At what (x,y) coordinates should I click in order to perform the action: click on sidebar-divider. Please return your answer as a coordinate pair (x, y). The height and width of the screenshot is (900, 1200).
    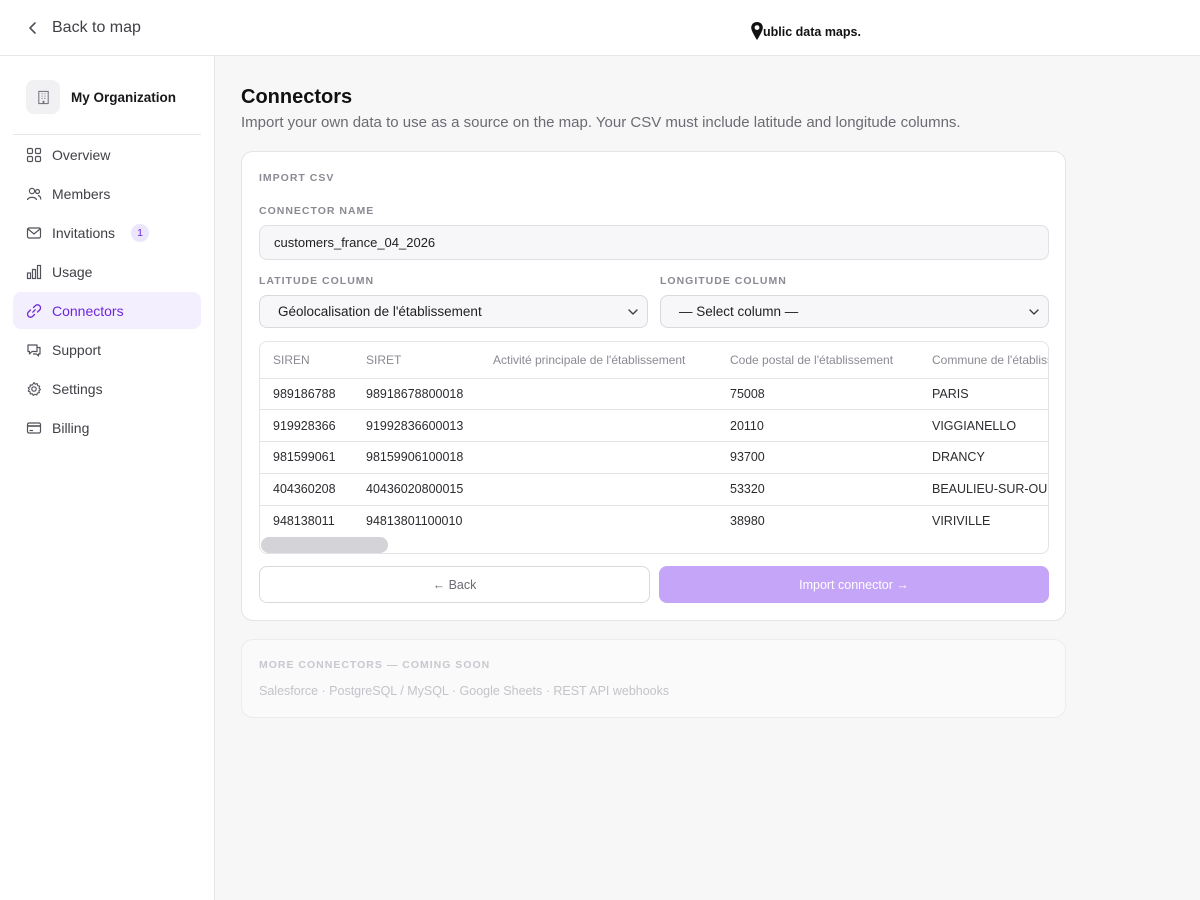
    Looking at the image, I should click on (107, 134).